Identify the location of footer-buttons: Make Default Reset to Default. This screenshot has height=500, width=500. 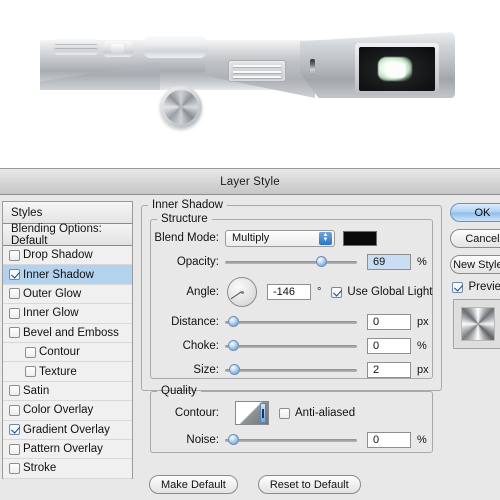
(255, 484).